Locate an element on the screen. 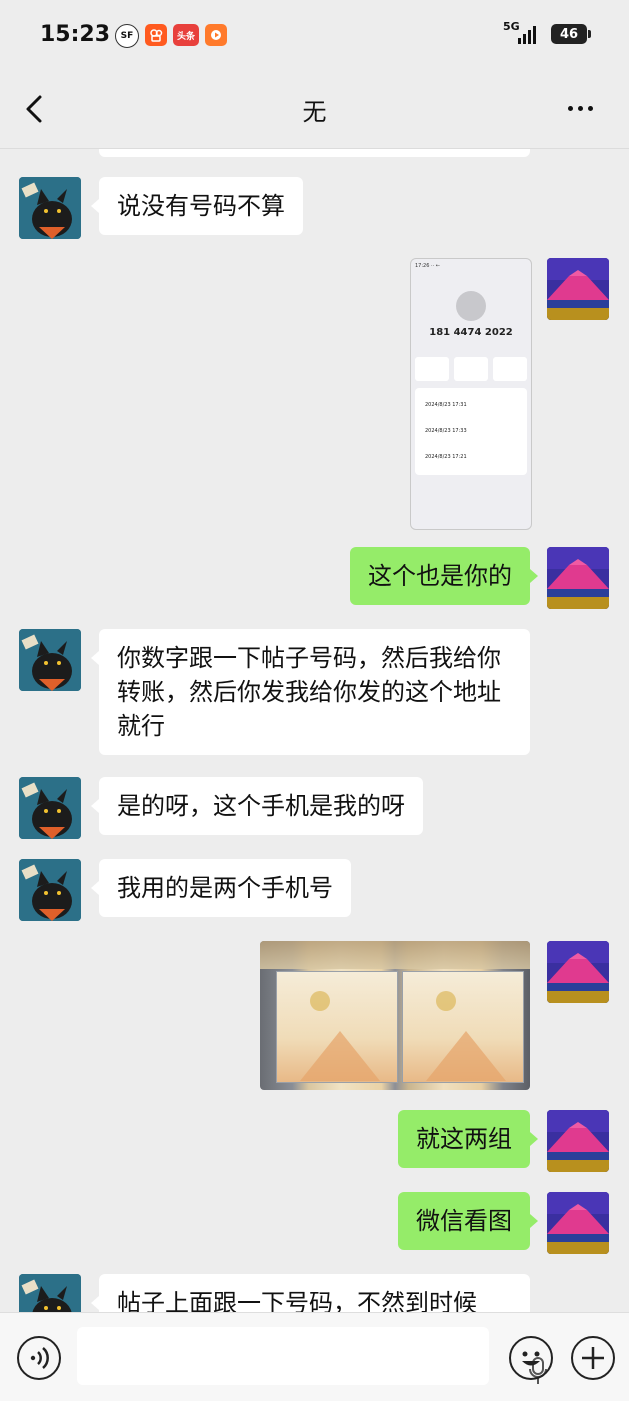  status-time: 15:23 is located at coordinates (75, 34).